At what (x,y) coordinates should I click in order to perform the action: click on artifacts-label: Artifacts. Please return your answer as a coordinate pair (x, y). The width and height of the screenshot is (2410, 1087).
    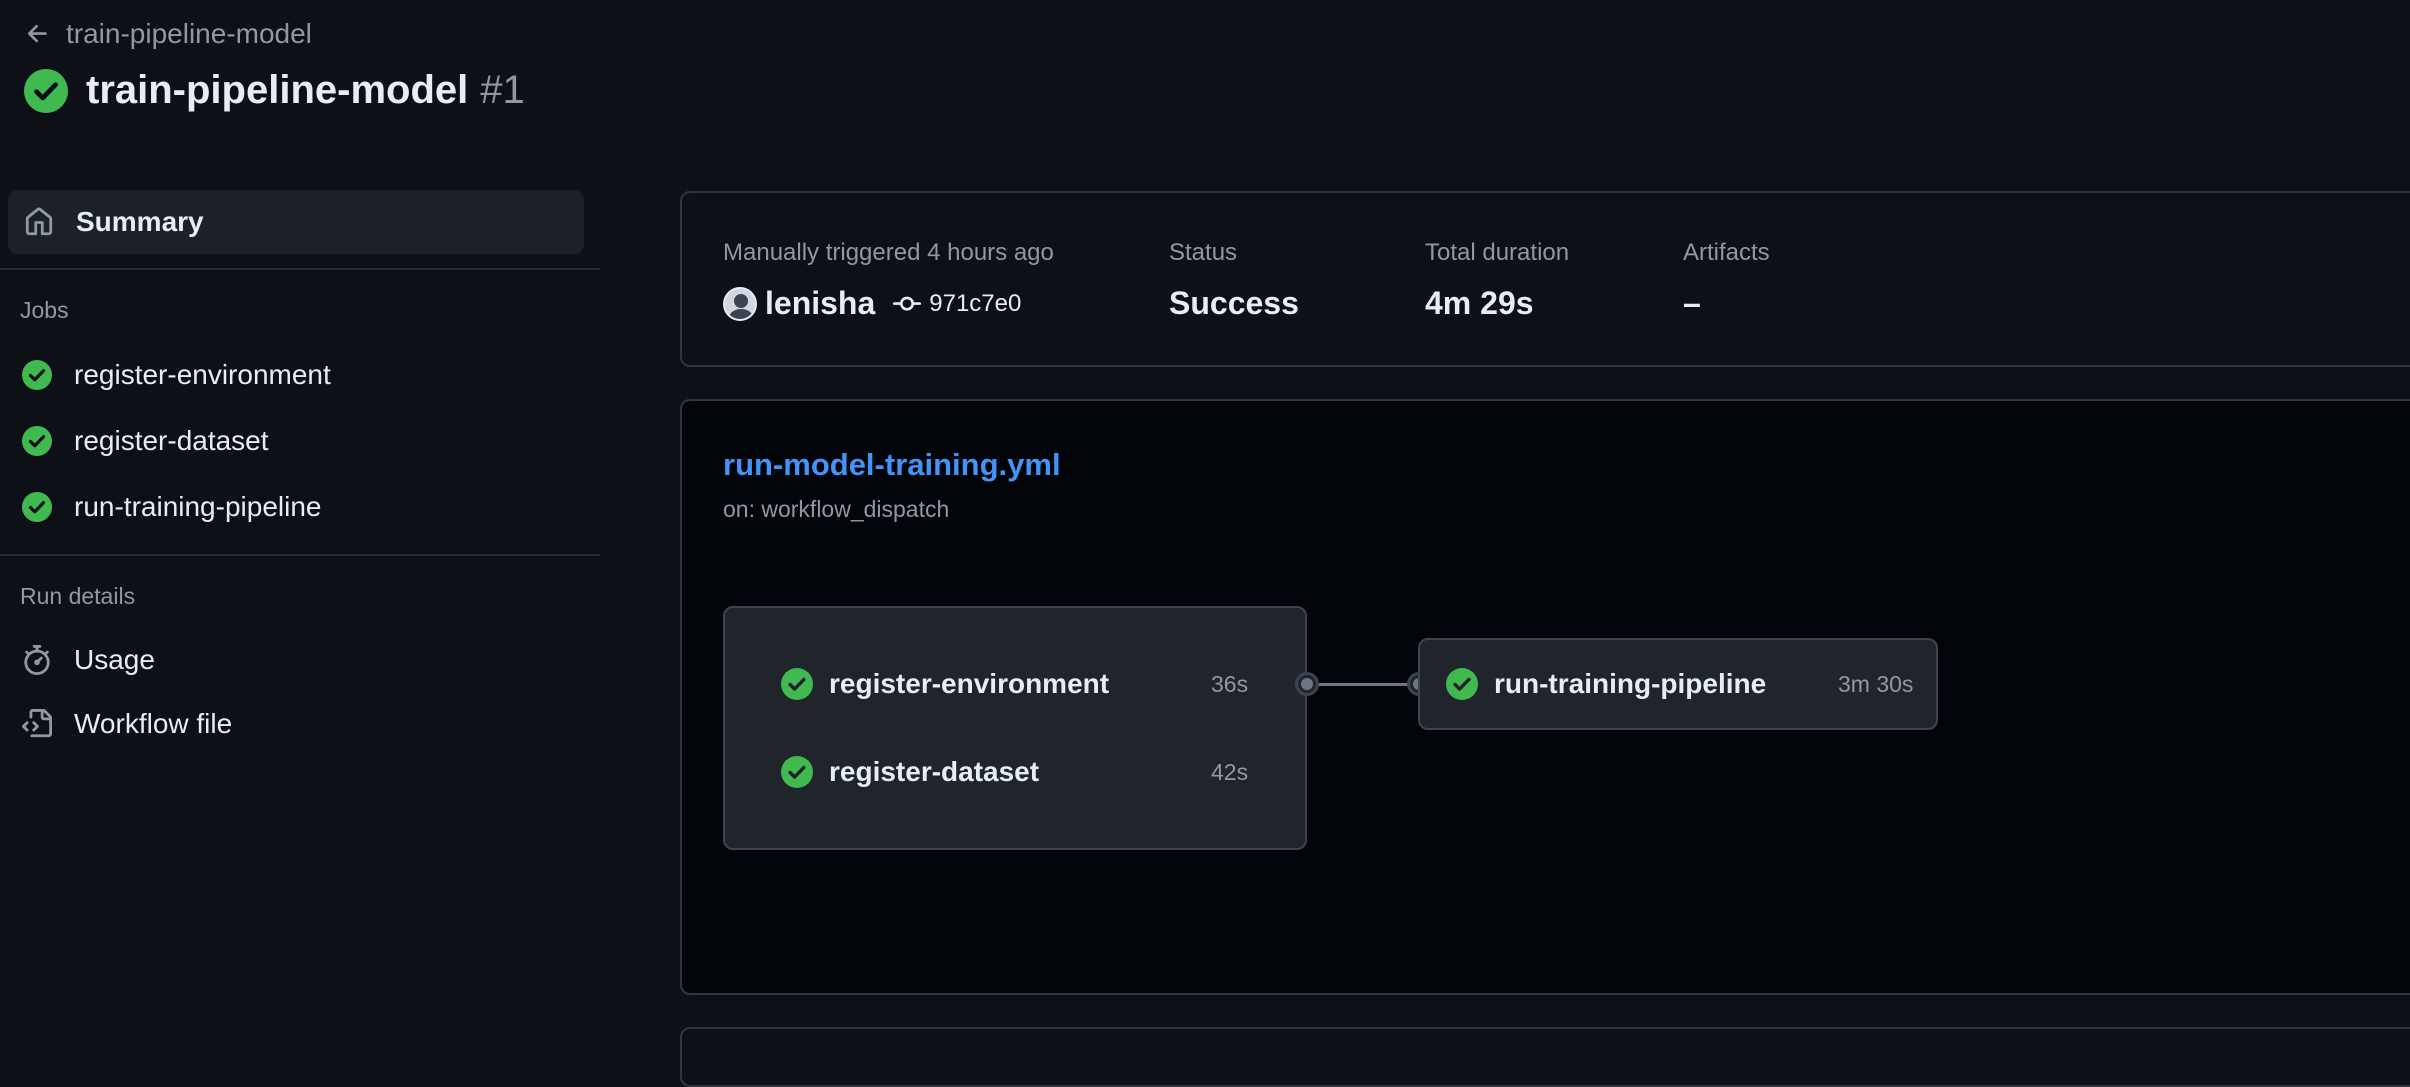
    Looking at the image, I should click on (1726, 252).